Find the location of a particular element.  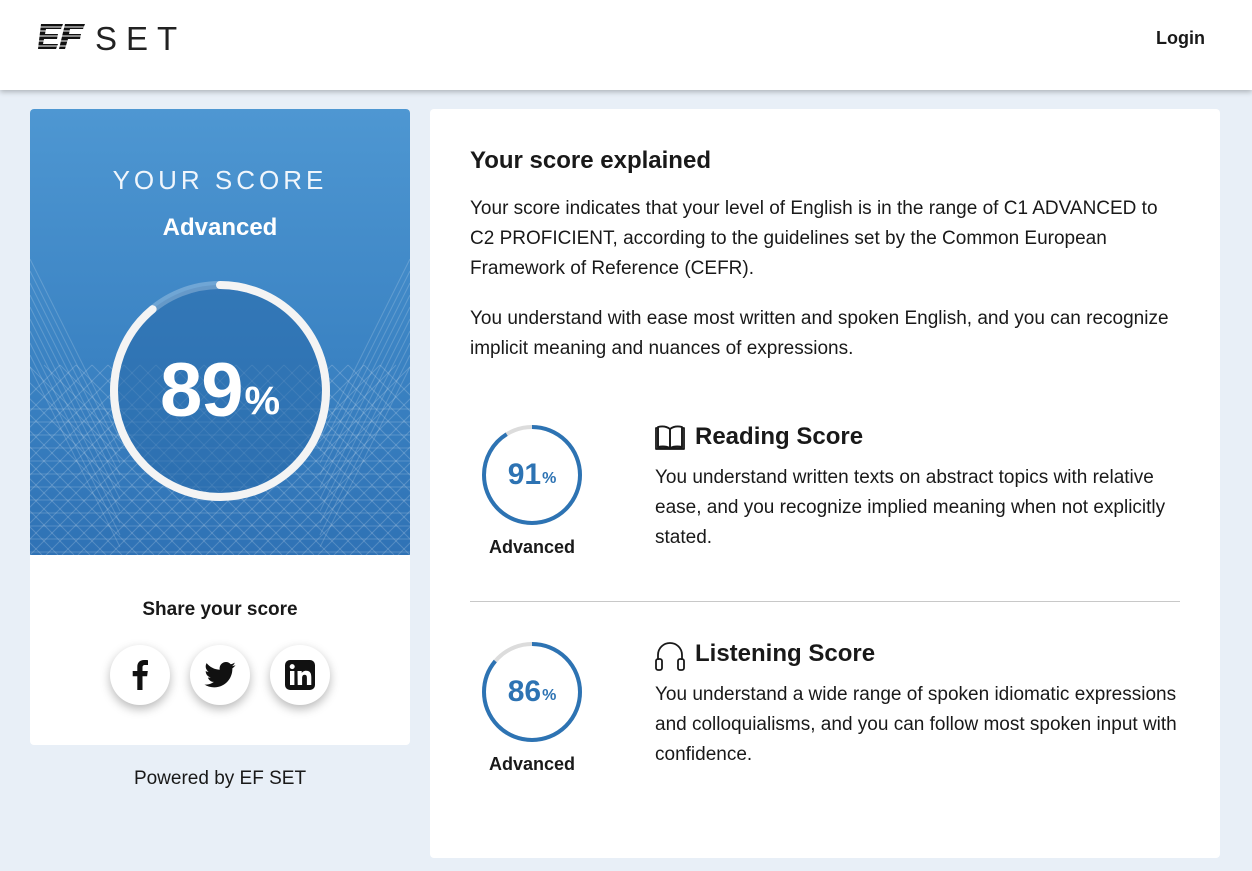

twitter-share-button is located at coordinates (220, 675).